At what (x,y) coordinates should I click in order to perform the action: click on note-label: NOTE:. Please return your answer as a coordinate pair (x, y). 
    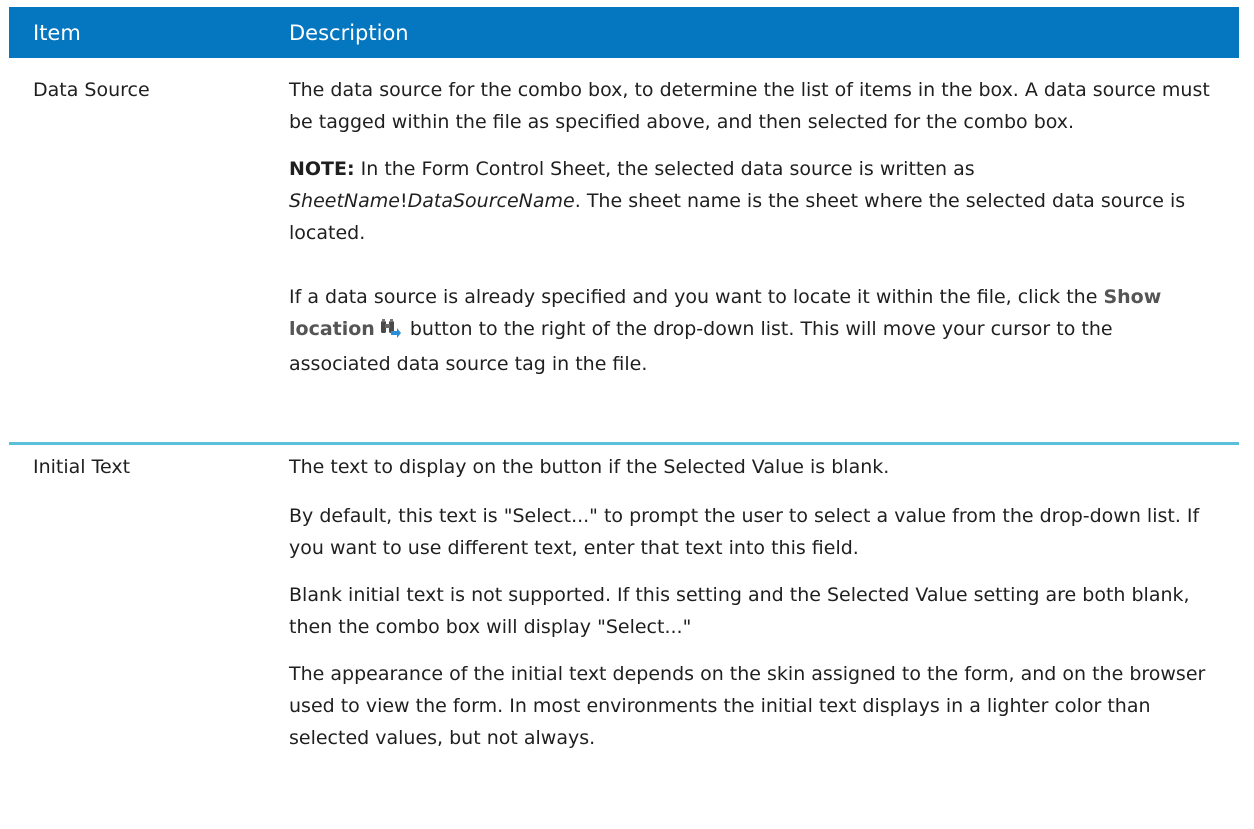
    Looking at the image, I should click on (322, 169).